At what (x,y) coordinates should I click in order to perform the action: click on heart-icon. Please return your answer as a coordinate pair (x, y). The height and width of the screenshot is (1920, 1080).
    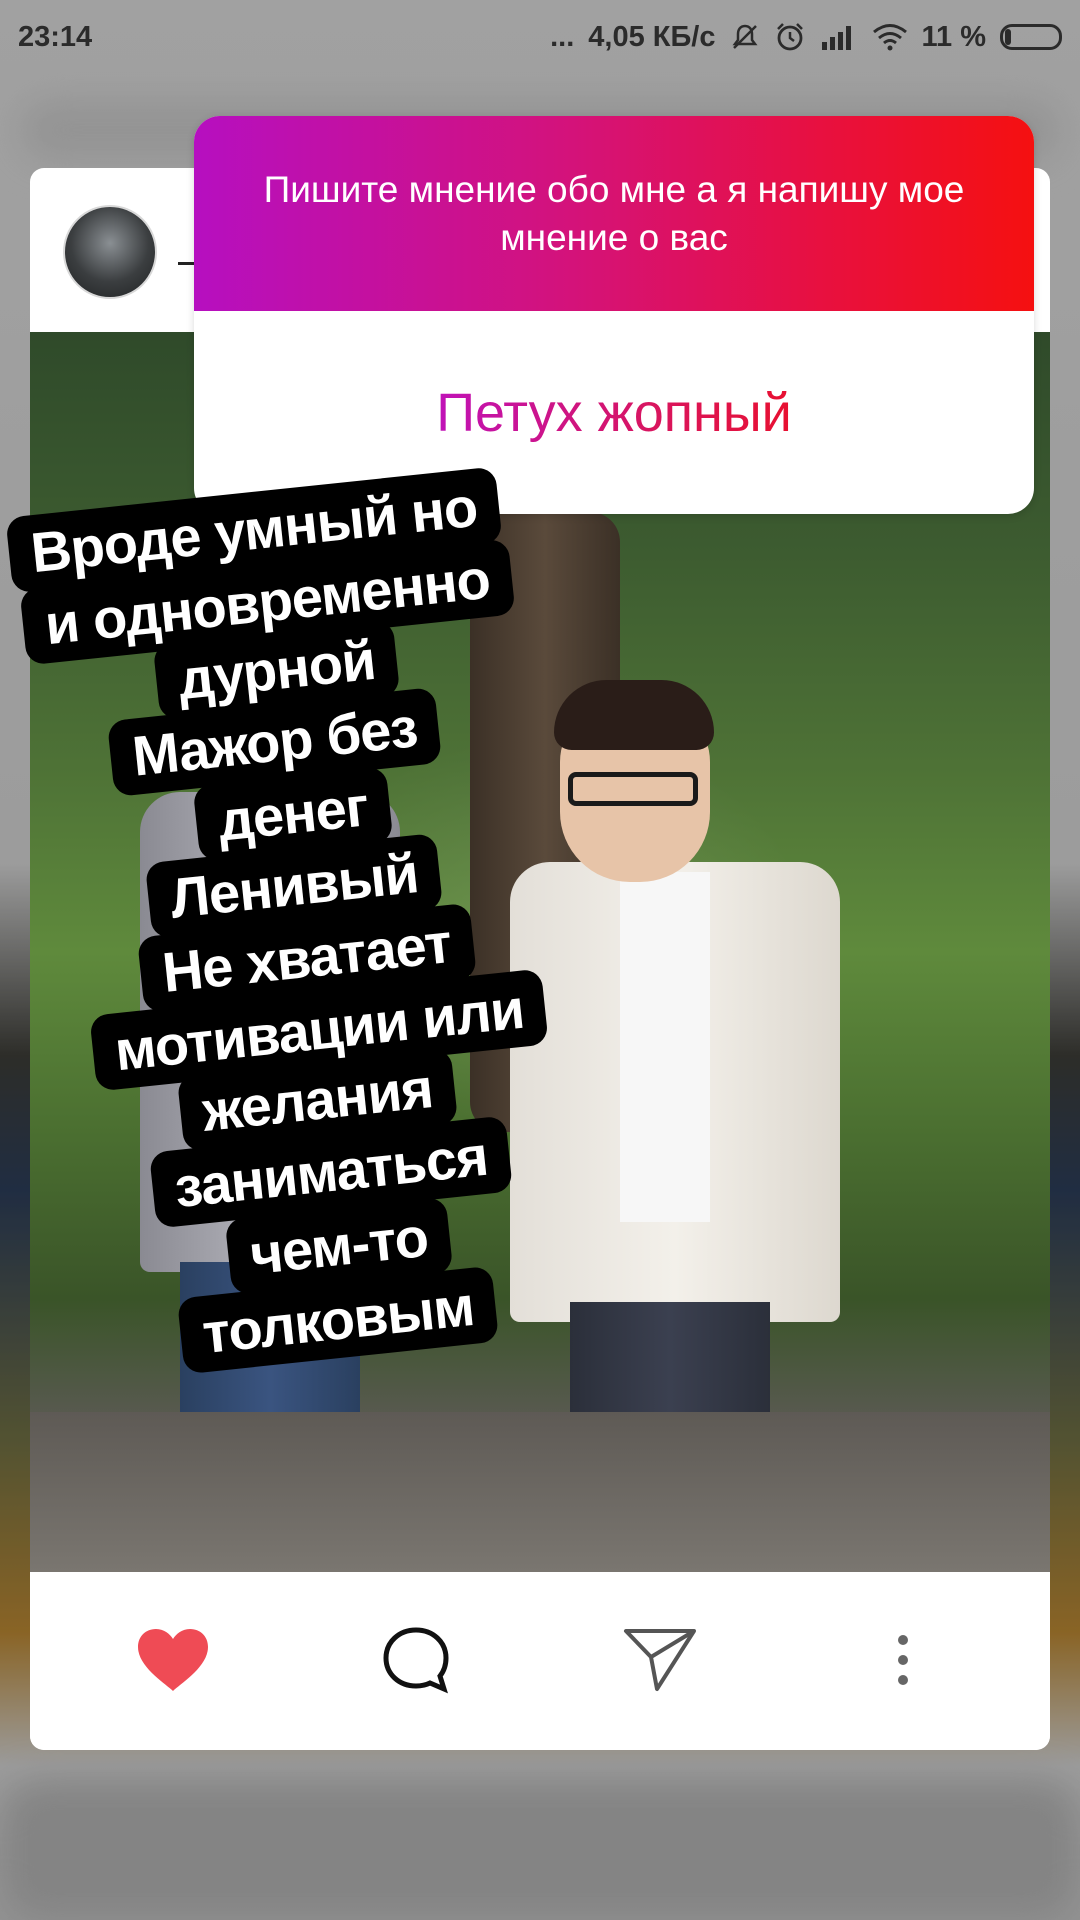
    Looking at the image, I should click on (173, 1660).